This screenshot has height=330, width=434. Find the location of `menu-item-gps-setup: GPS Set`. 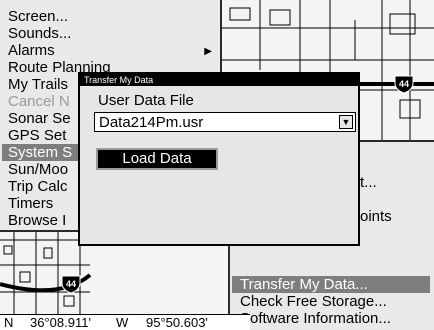

menu-item-gps-setup: GPS Set is located at coordinates (37, 135).